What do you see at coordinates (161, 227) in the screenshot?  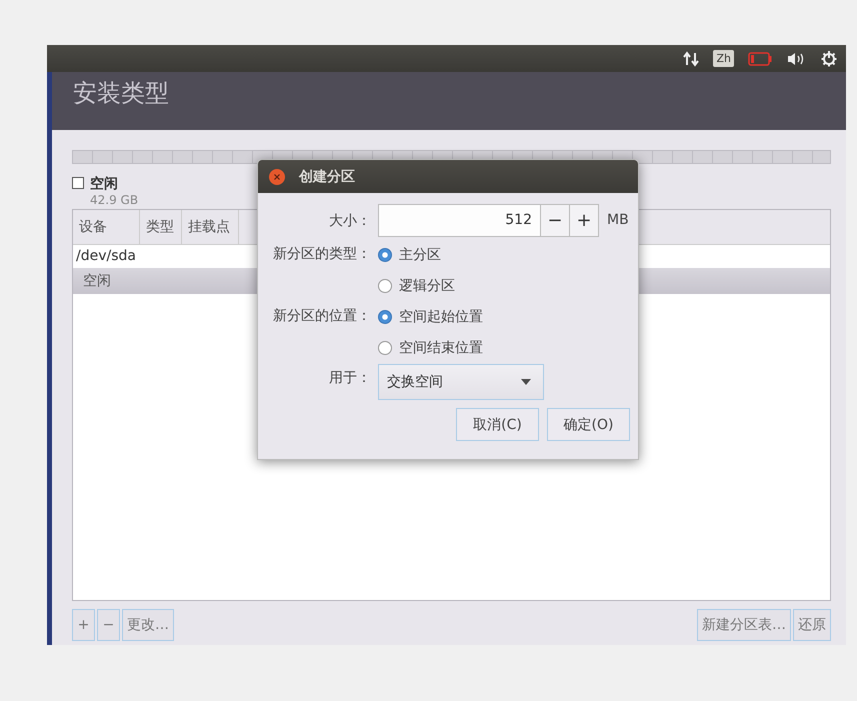 I see `column-header: 类型` at bounding box center [161, 227].